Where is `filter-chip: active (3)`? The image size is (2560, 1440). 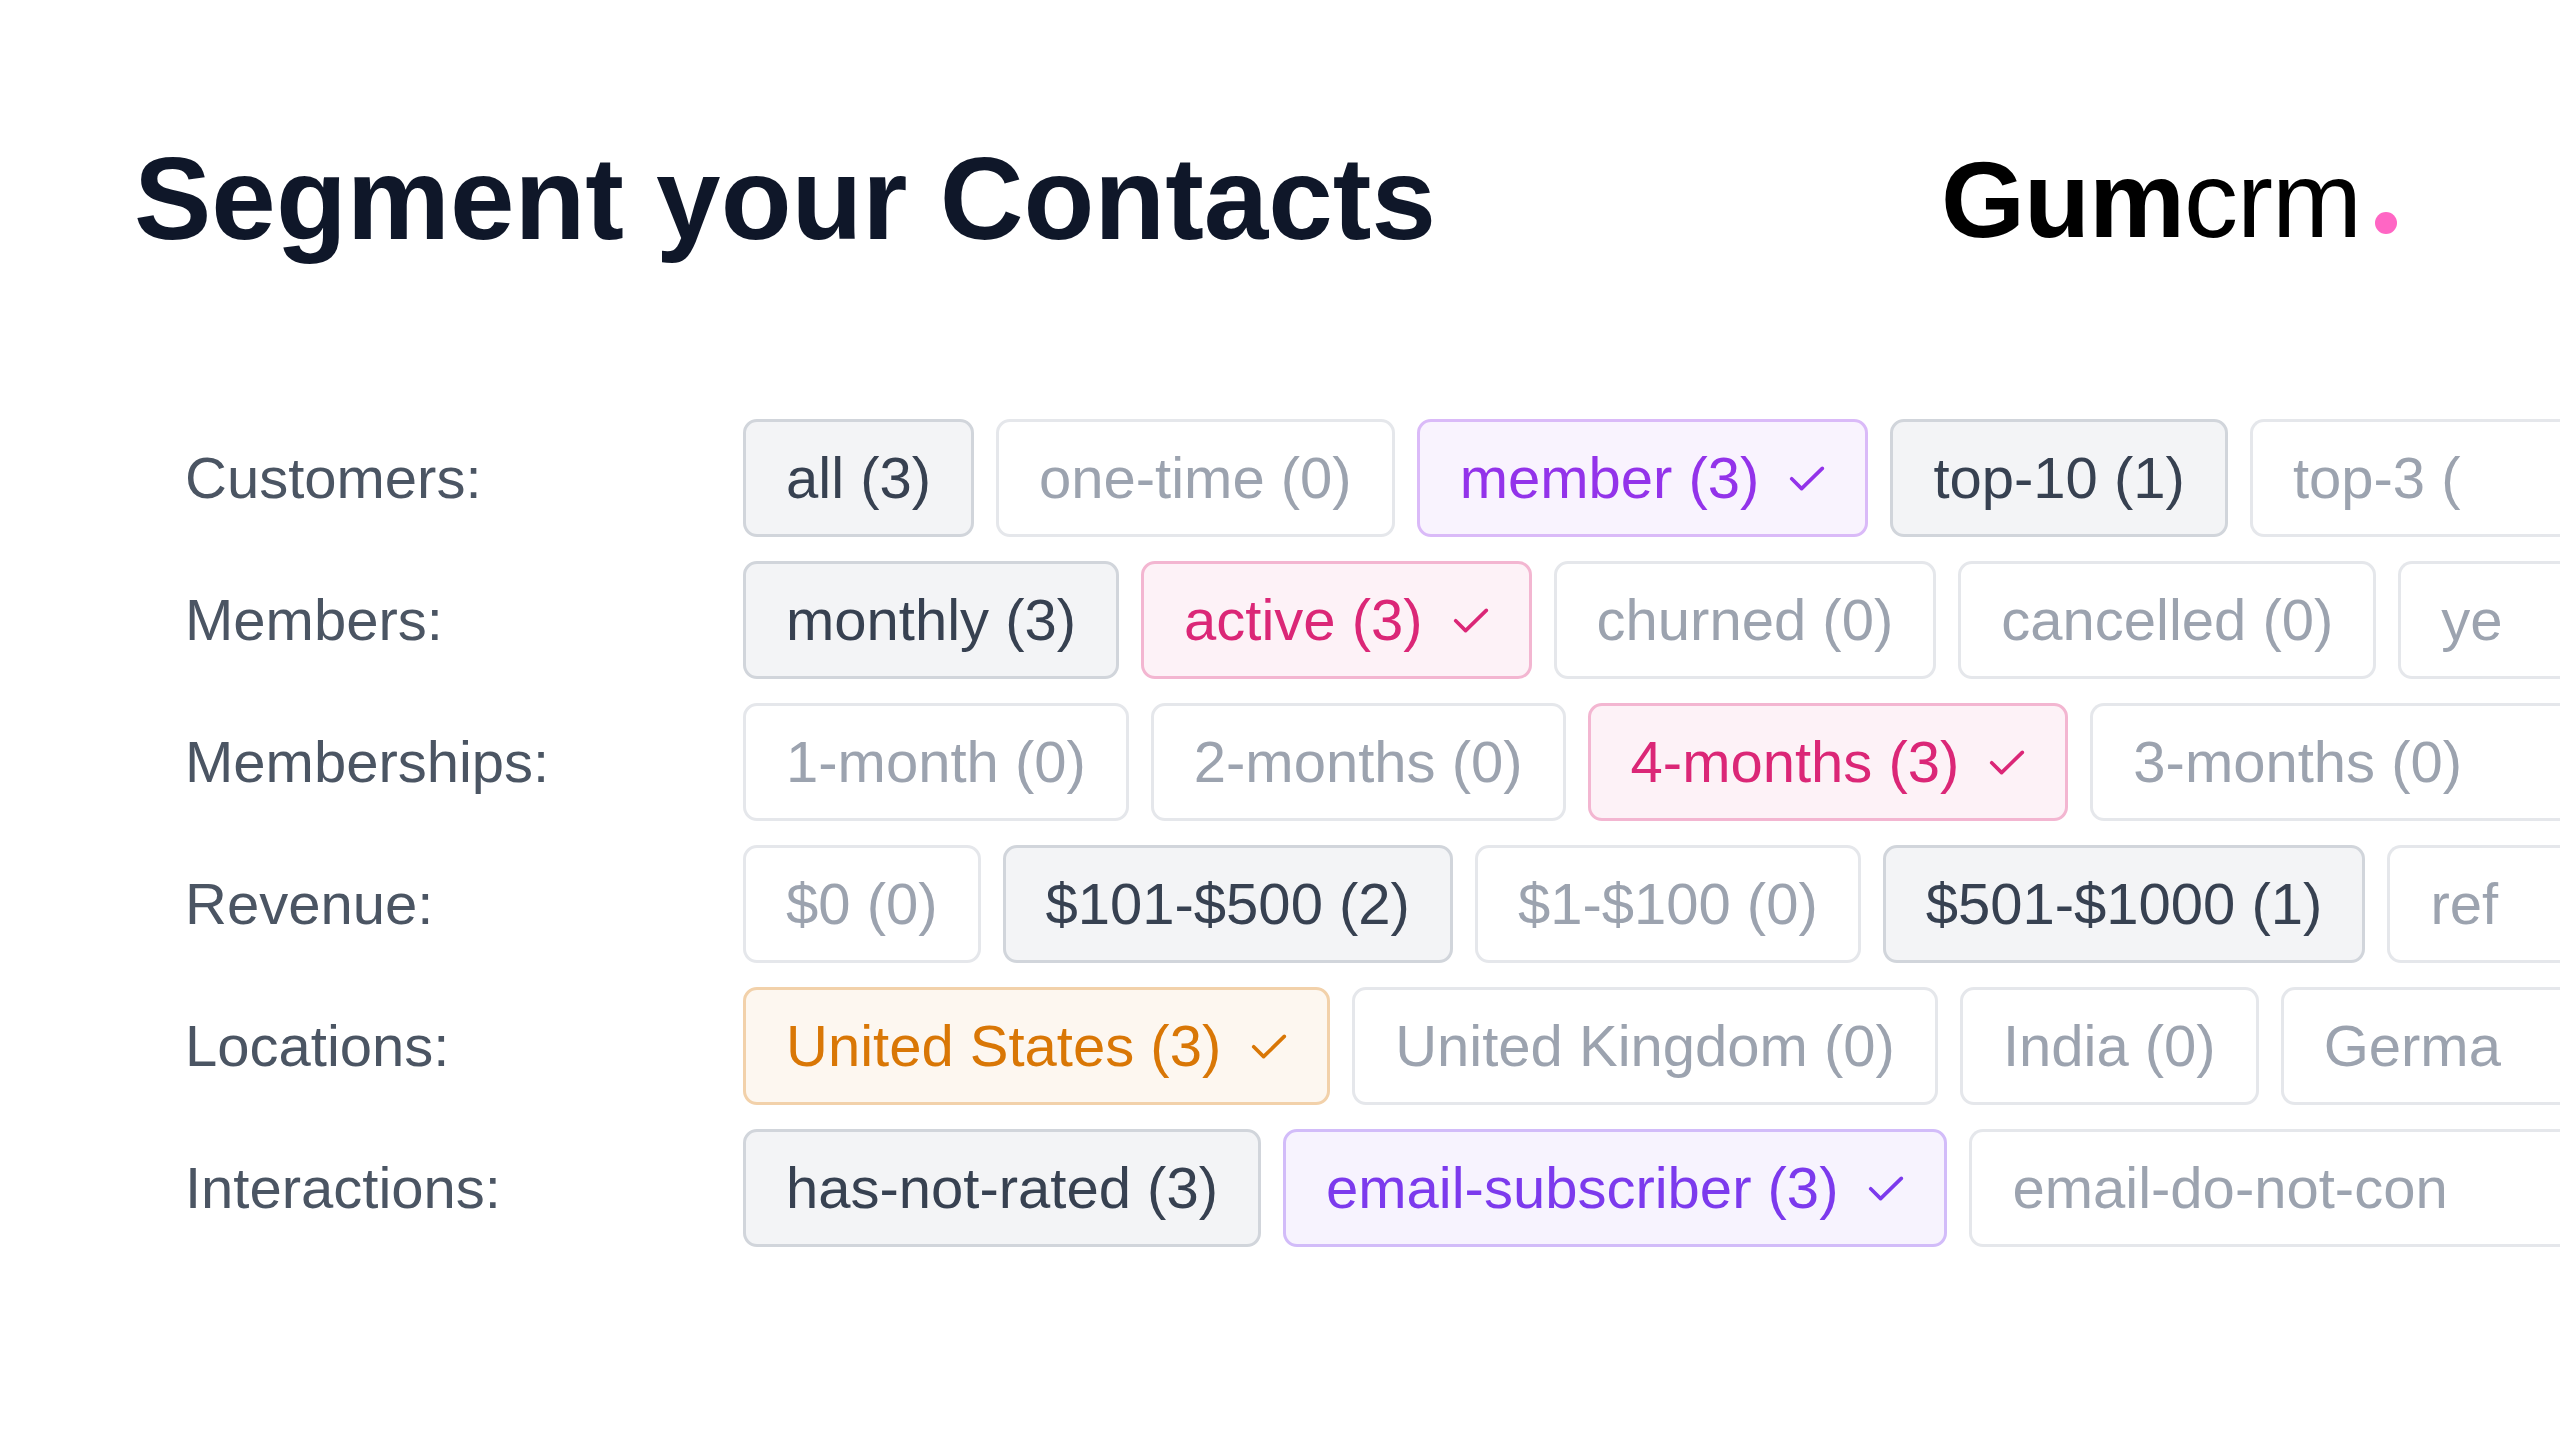
filter-chip: active (3) is located at coordinates (1336, 620).